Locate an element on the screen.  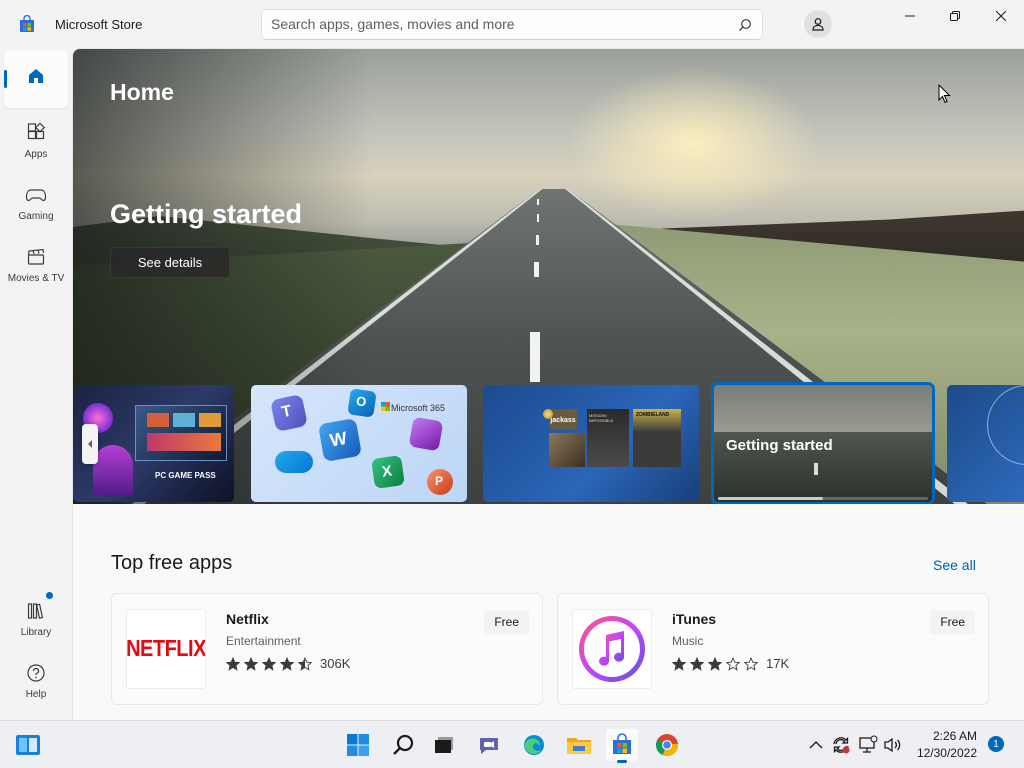
teams-chat-button is located at coordinates (489, 745).